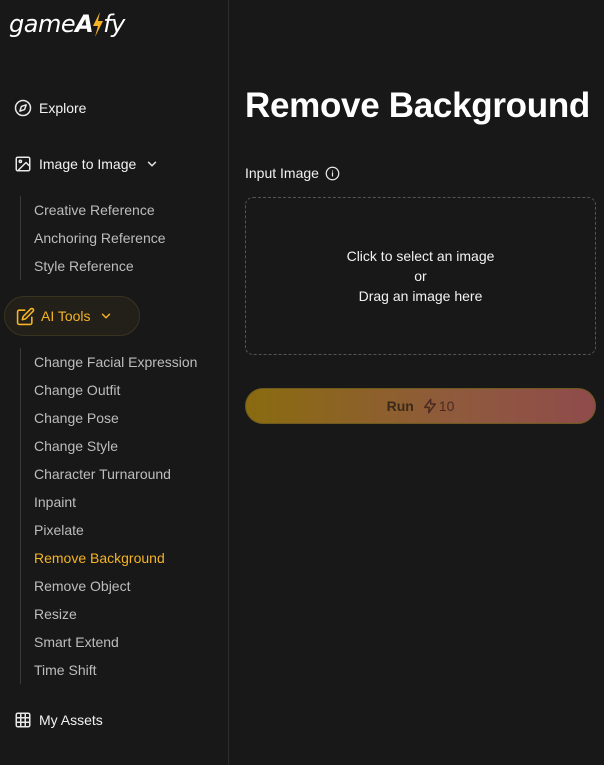 Image resolution: width=604 pixels, height=765 pixels. What do you see at coordinates (114, 24) in the screenshot?
I see `logo-text-fy: fy` at bounding box center [114, 24].